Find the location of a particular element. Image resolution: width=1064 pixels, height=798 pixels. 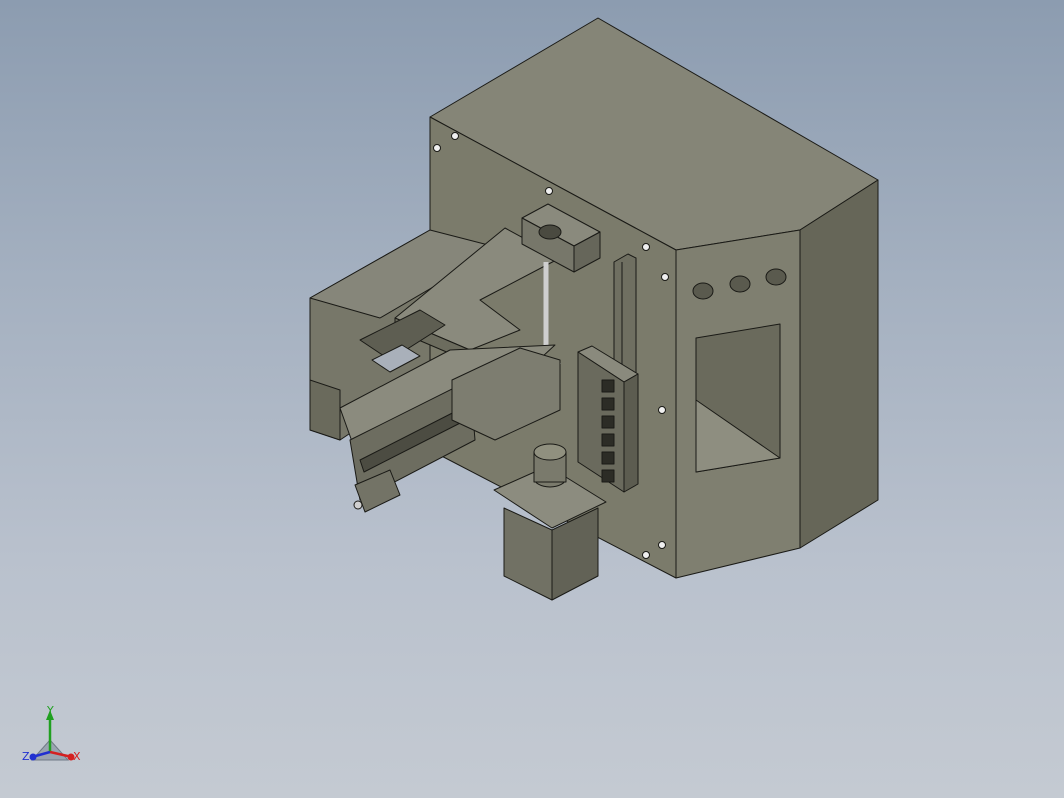

terminal-strip-side is located at coordinates (631, 433).